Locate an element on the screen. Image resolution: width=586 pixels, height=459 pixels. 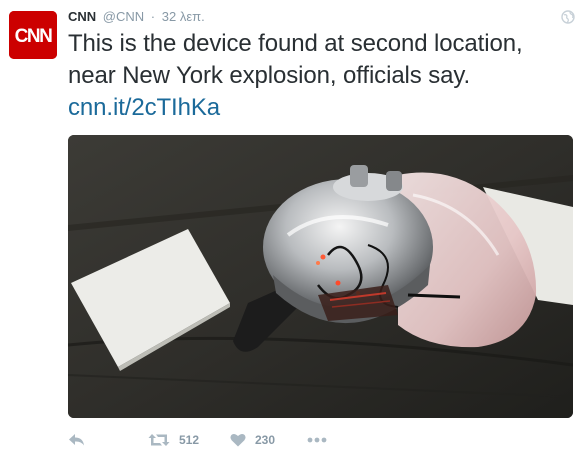
reply-icon is located at coordinates (76, 440).